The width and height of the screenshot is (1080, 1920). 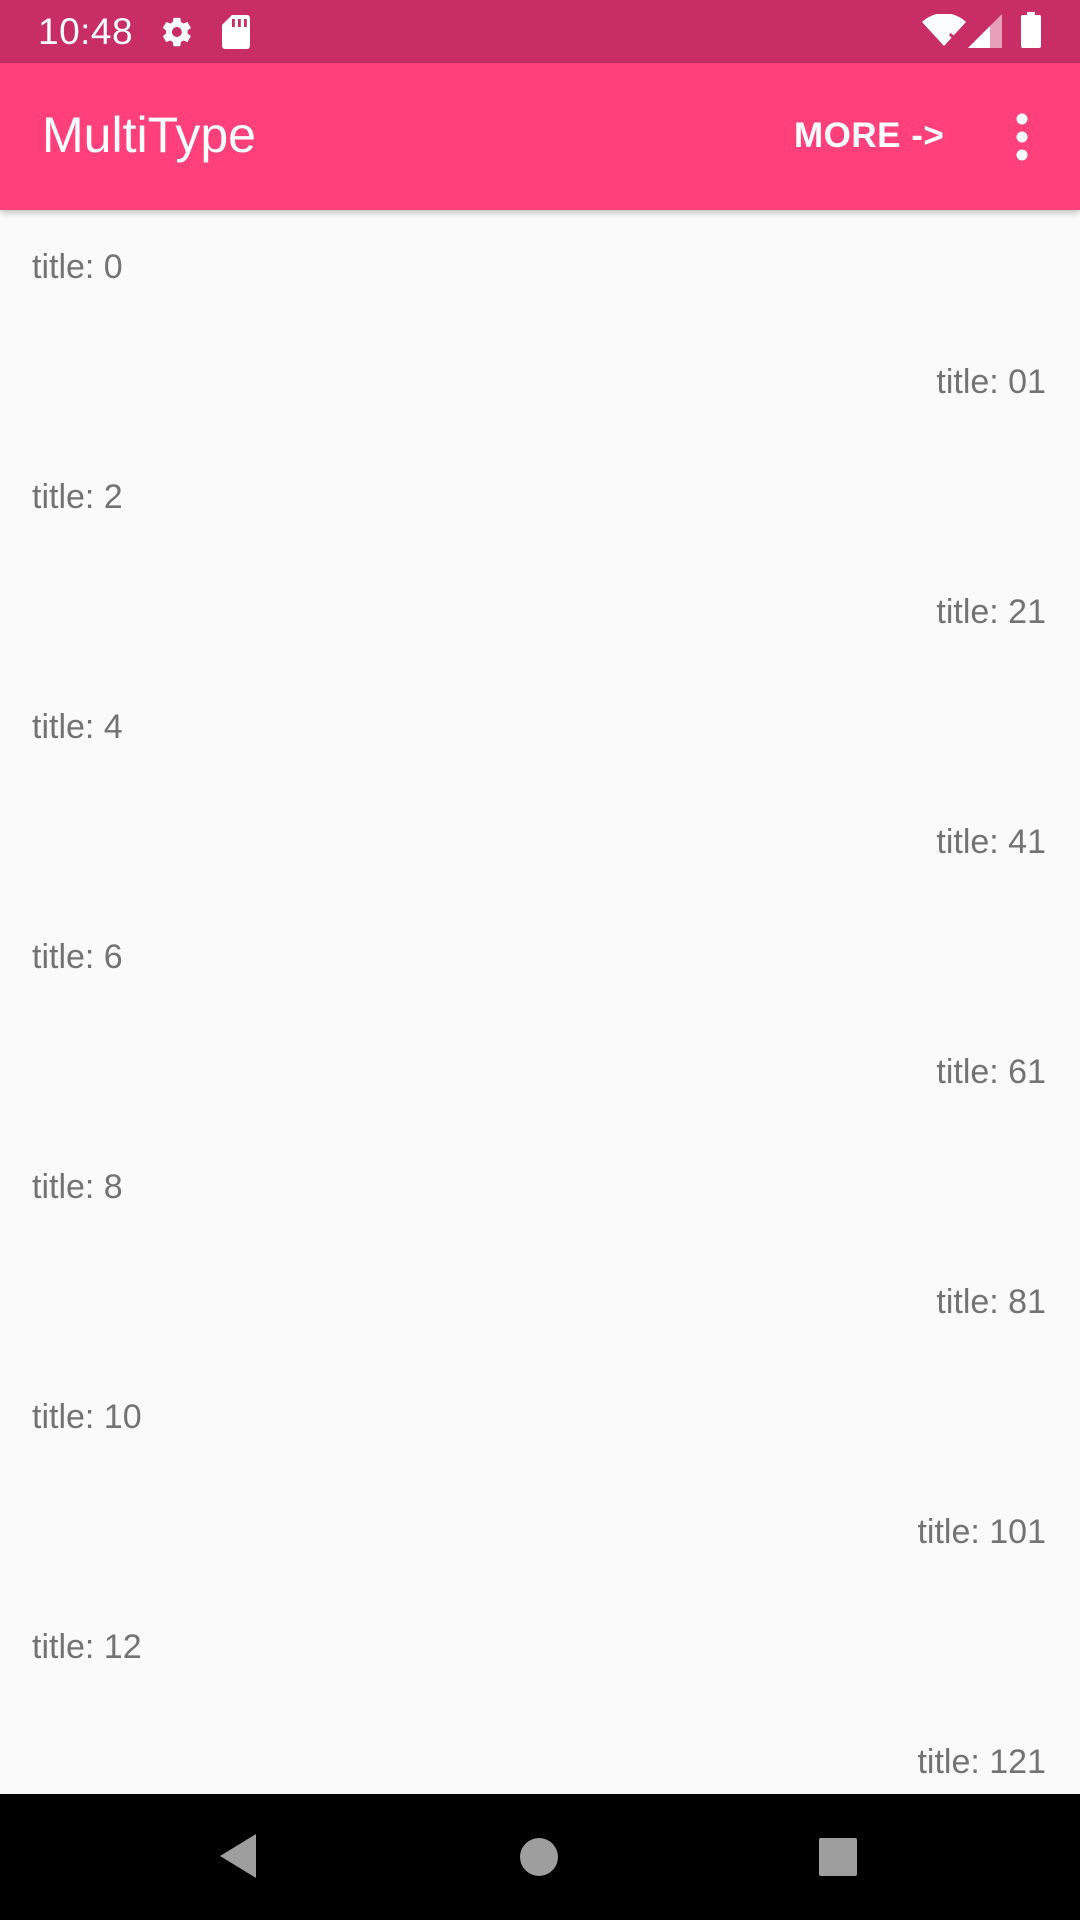 I want to click on settings-icon, so click(x=177, y=32).